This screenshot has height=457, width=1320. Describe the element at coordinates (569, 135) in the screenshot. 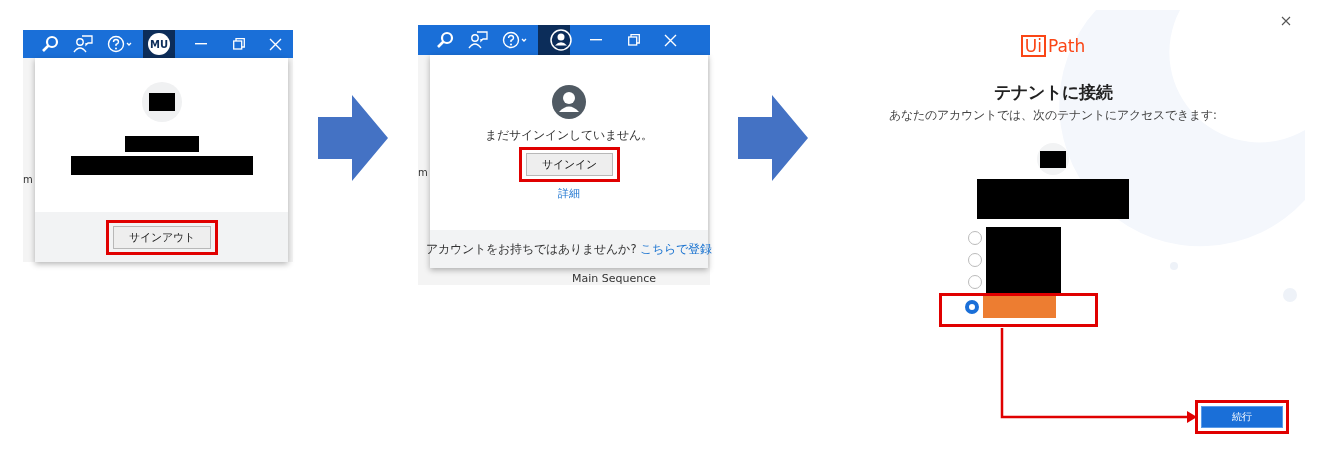

I see `status-message: まだサインインしていません。` at that location.